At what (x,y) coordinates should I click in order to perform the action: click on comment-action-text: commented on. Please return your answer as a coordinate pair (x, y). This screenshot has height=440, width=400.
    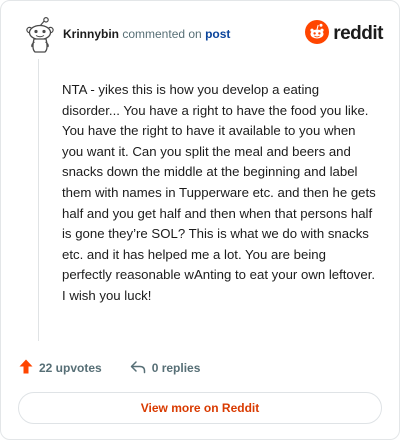
    Looking at the image, I should click on (162, 34).